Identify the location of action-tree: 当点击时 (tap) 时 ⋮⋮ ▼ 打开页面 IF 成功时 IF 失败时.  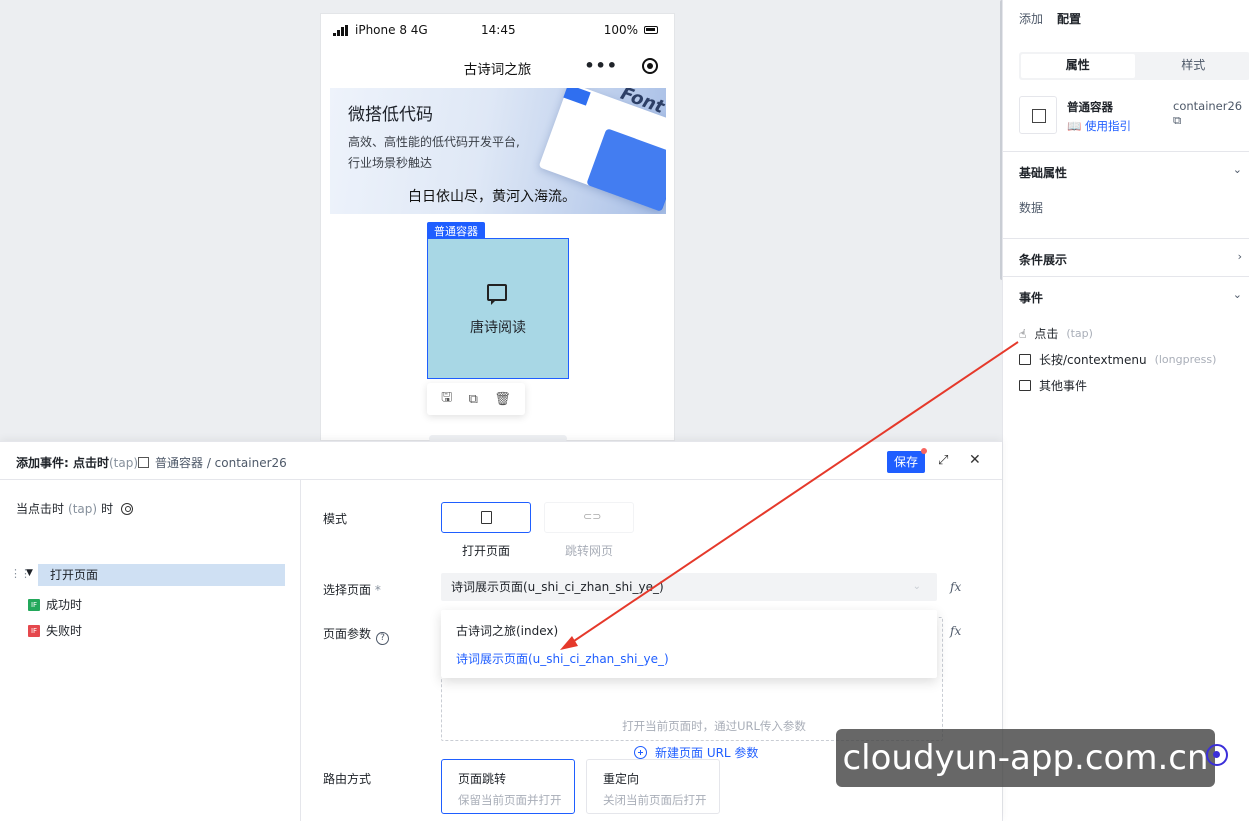
(150, 650).